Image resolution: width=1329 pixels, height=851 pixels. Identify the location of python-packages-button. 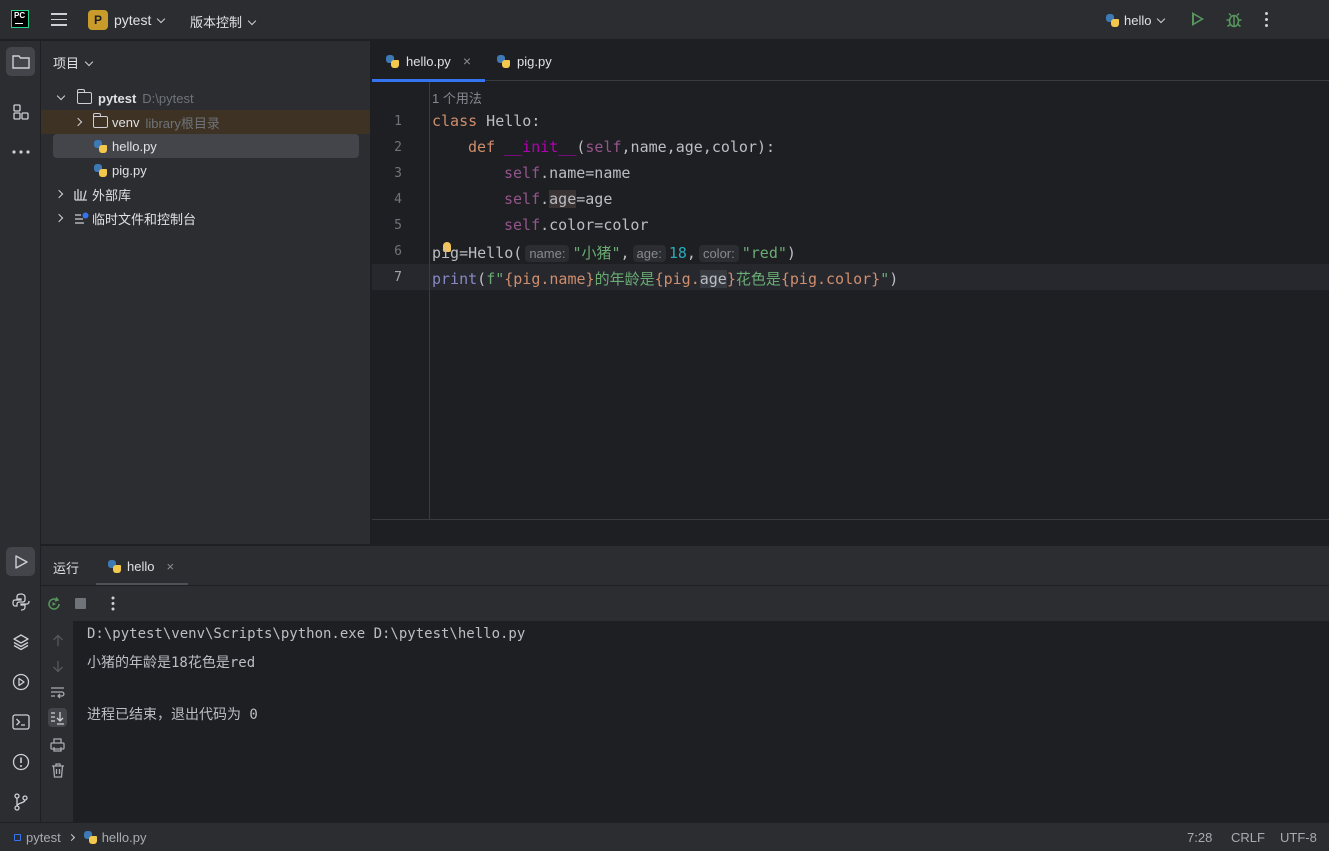
(20, 641).